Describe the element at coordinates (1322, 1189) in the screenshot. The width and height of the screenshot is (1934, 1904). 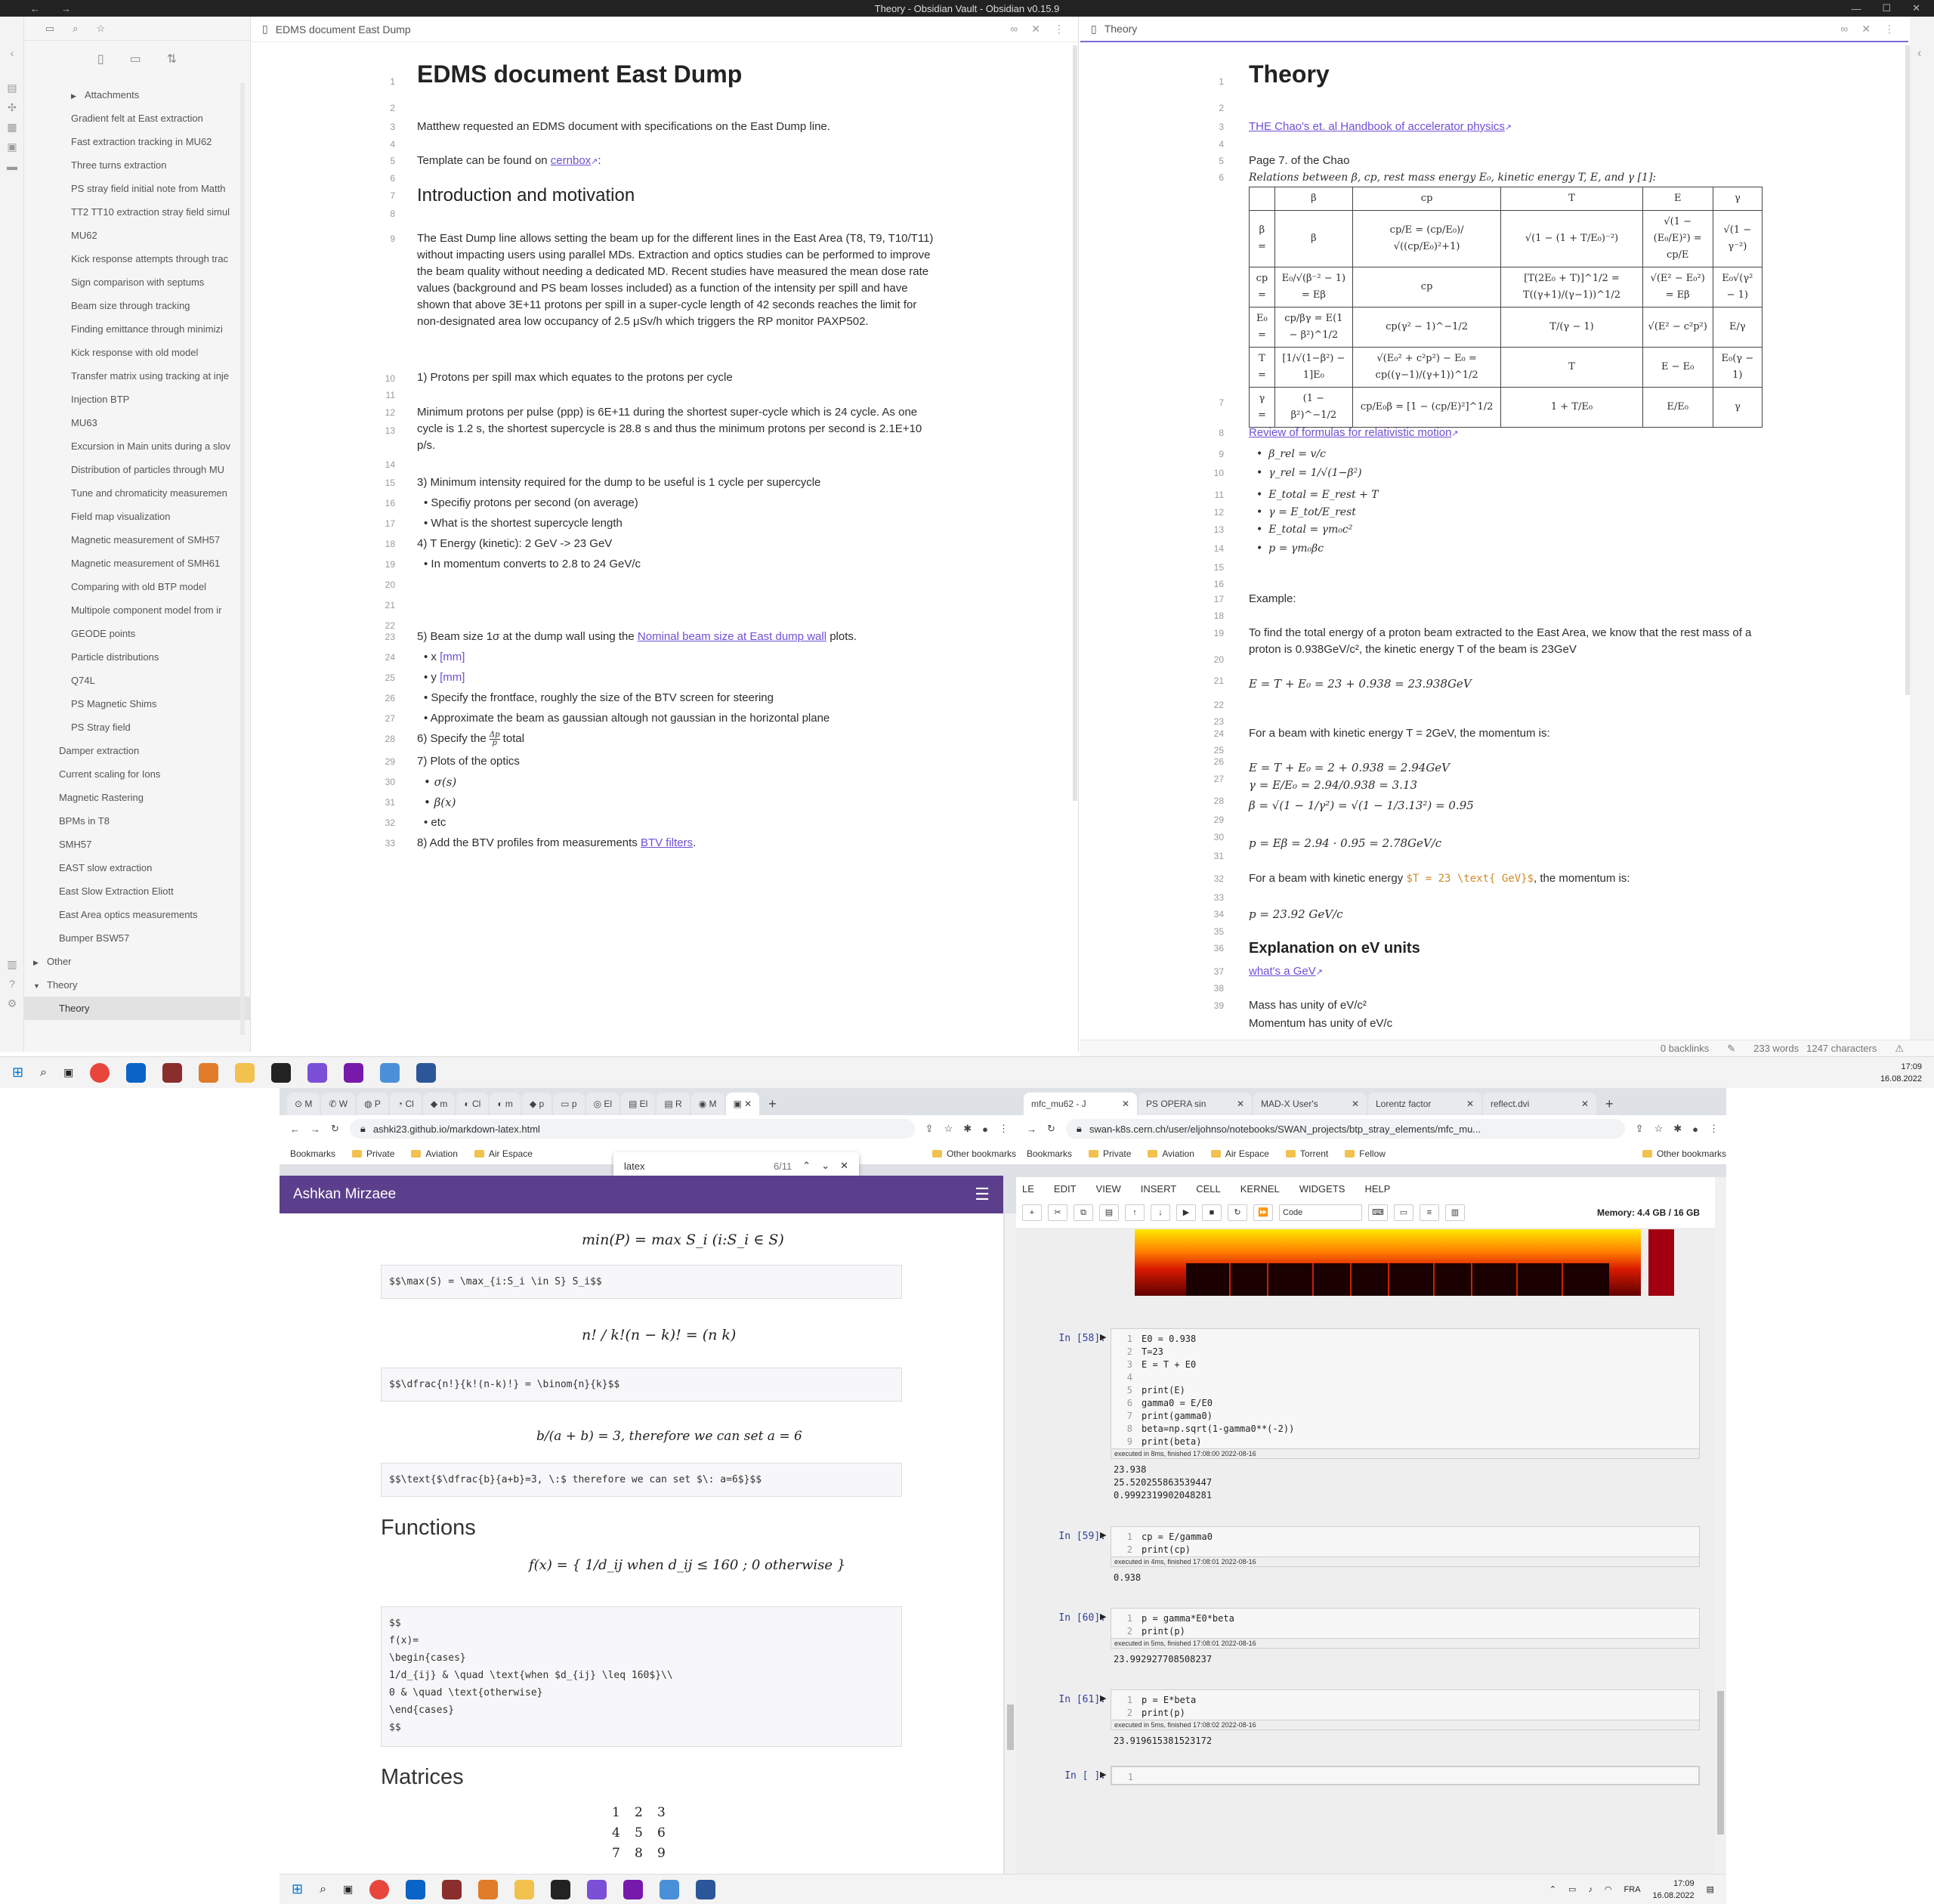
I see `notebook-menu-item: WIDGETS` at that location.